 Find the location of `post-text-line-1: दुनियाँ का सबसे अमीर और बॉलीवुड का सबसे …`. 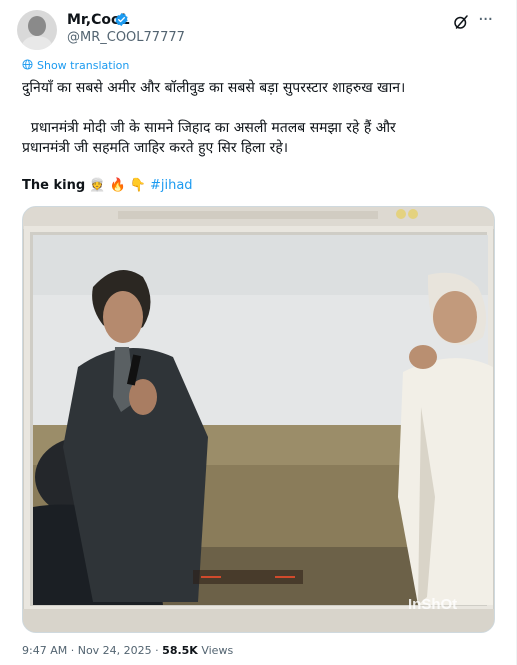

post-text-line-1: दुनियाँ का सबसे अमीर और बॉलीवुड का सबसे … is located at coordinates (214, 88).